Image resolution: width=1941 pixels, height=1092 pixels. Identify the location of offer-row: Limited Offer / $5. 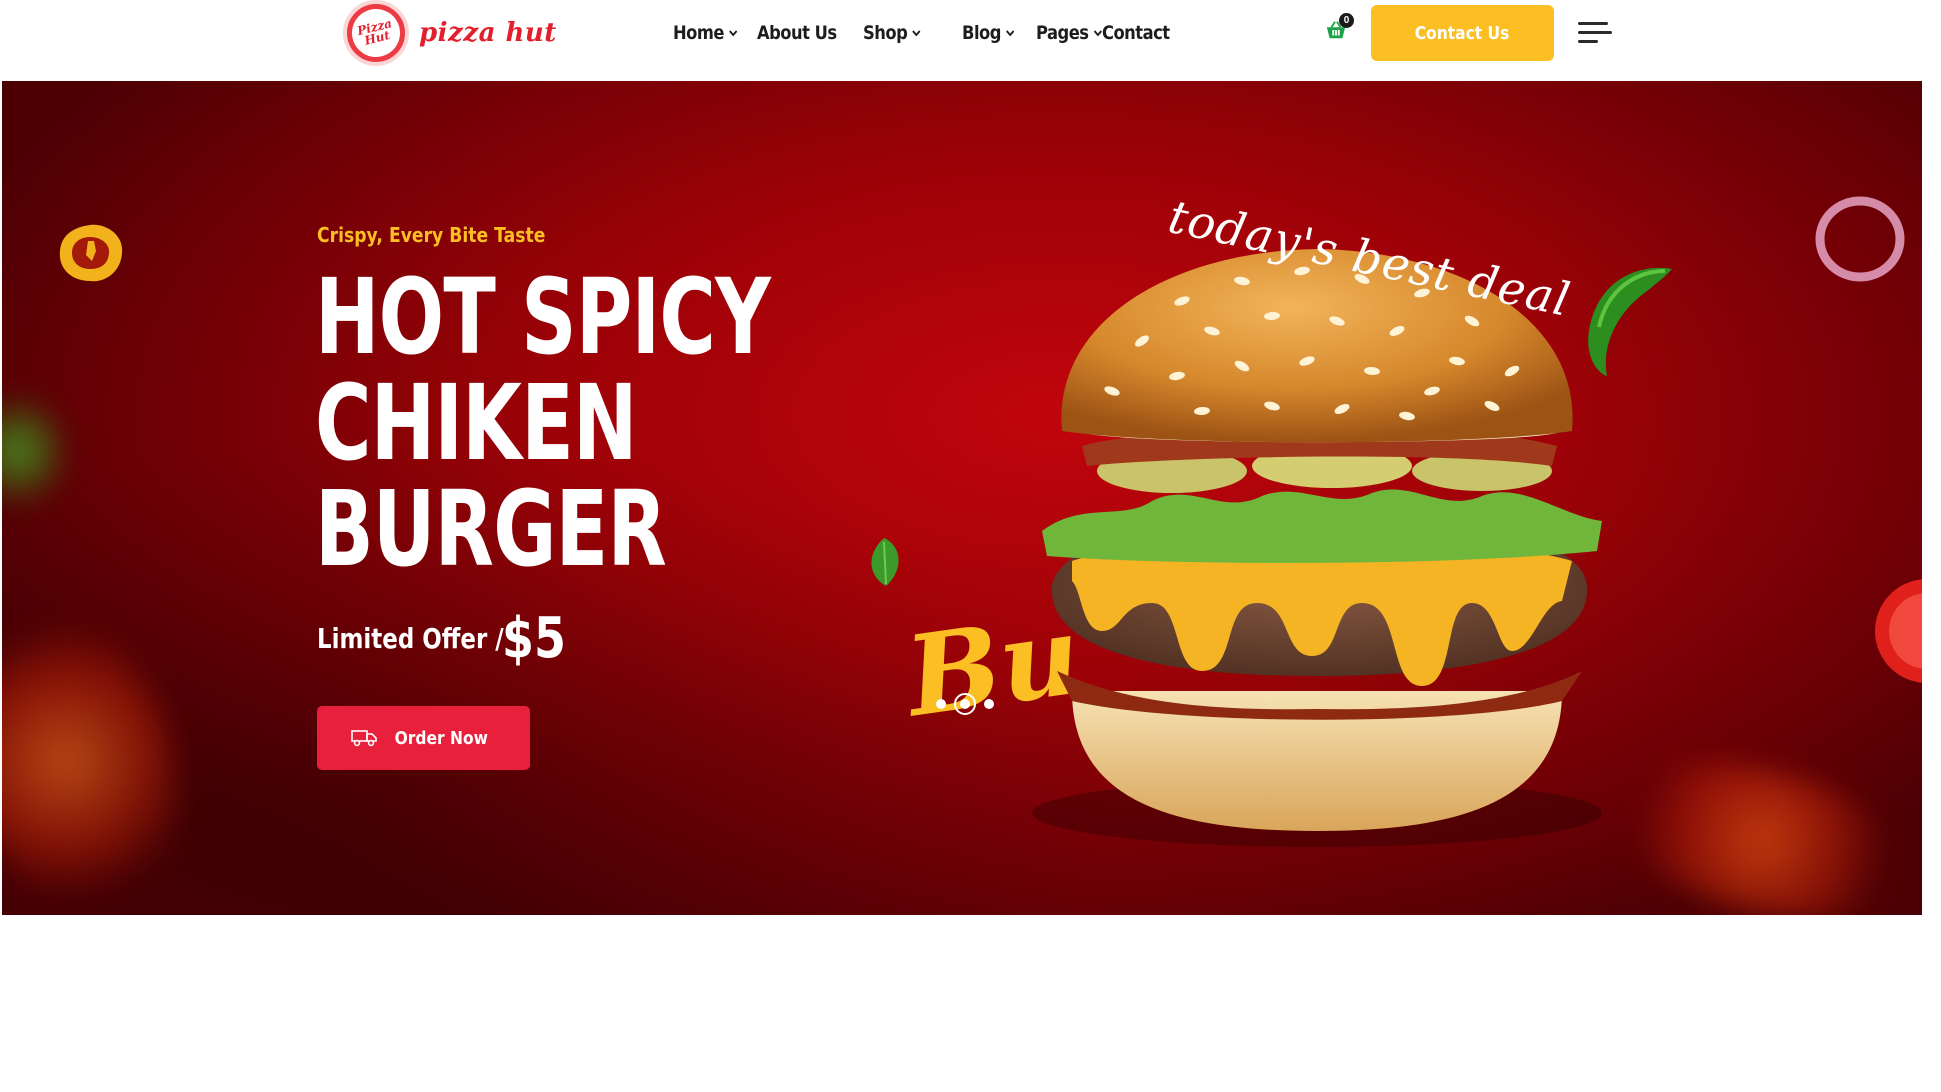
(448, 638).